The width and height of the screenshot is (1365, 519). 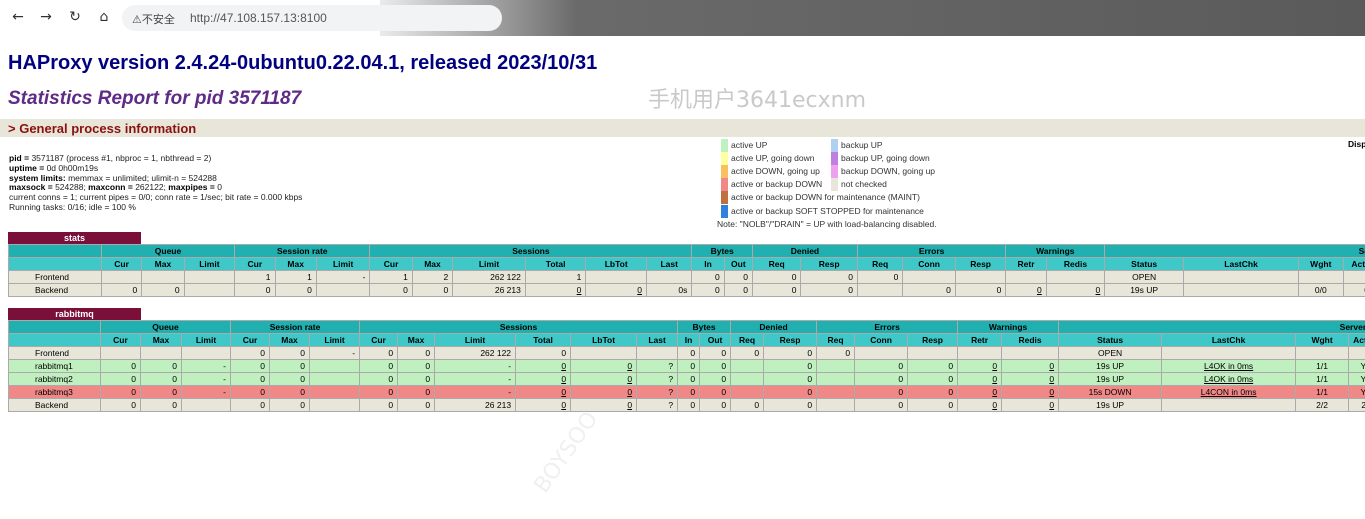 What do you see at coordinates (206, 366) in the screenshot?
I see `cell-limit: -` at bounding box center [206, 366].